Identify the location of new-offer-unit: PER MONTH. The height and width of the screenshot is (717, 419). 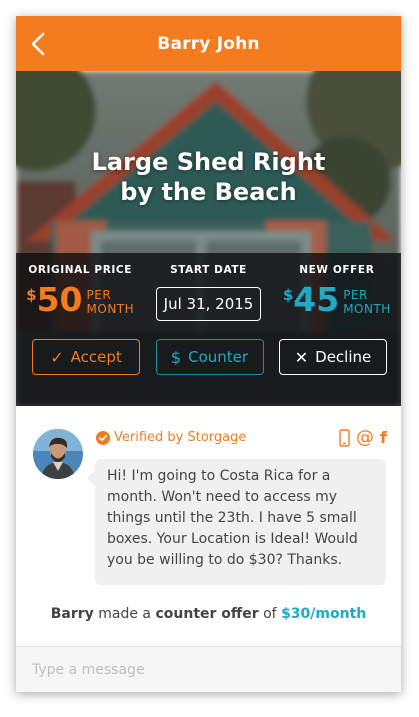
(367, 302).